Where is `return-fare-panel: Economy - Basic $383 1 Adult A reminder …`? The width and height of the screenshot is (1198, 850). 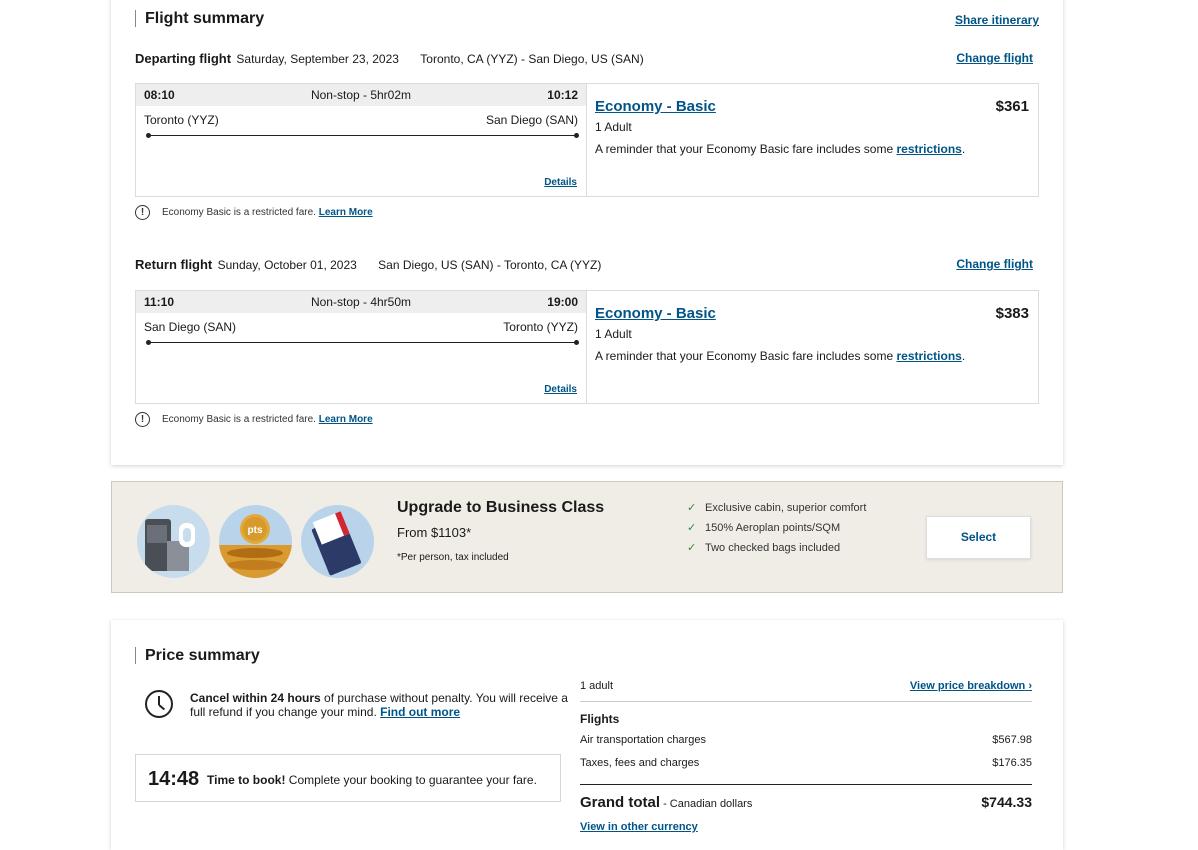 return-fare-panel: Economy - Basic $383 1 Adult A reminder … is located at coordinates (812, 347).